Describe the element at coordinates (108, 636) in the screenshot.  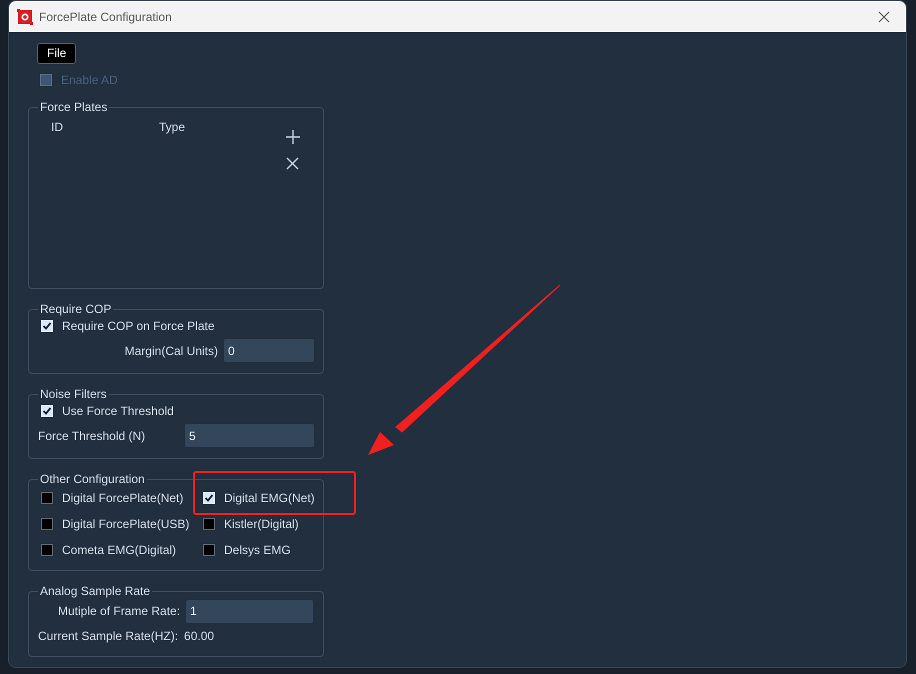
I see `field-label: Current Sample Rate(HZ):` at that location.